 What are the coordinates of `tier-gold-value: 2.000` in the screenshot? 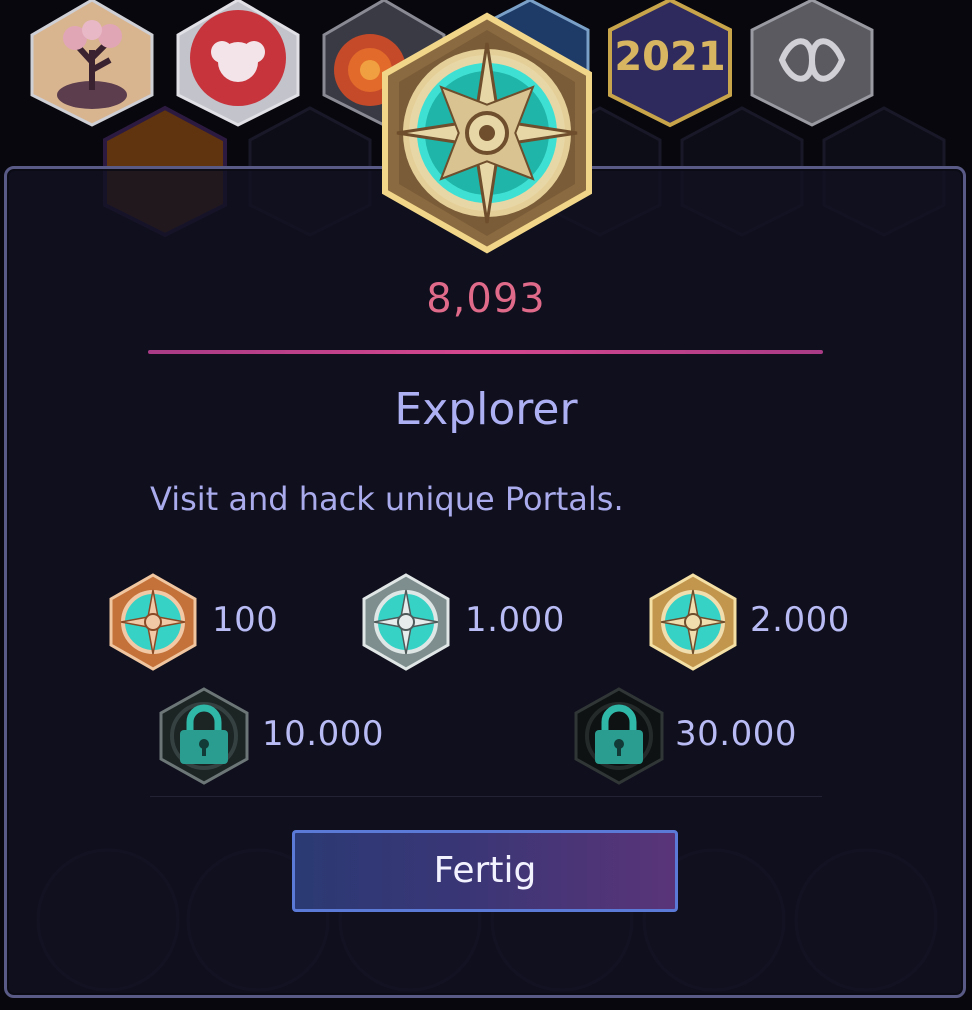 It's located at (800, 620).